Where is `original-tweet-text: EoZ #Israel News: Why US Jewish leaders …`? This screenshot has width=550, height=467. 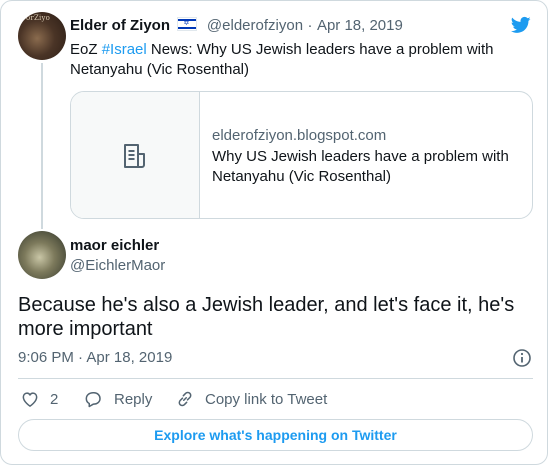 original-tweet-text: EoZ #Israel News: Why US Jewish leaders … is located at coordinates (282, 59).